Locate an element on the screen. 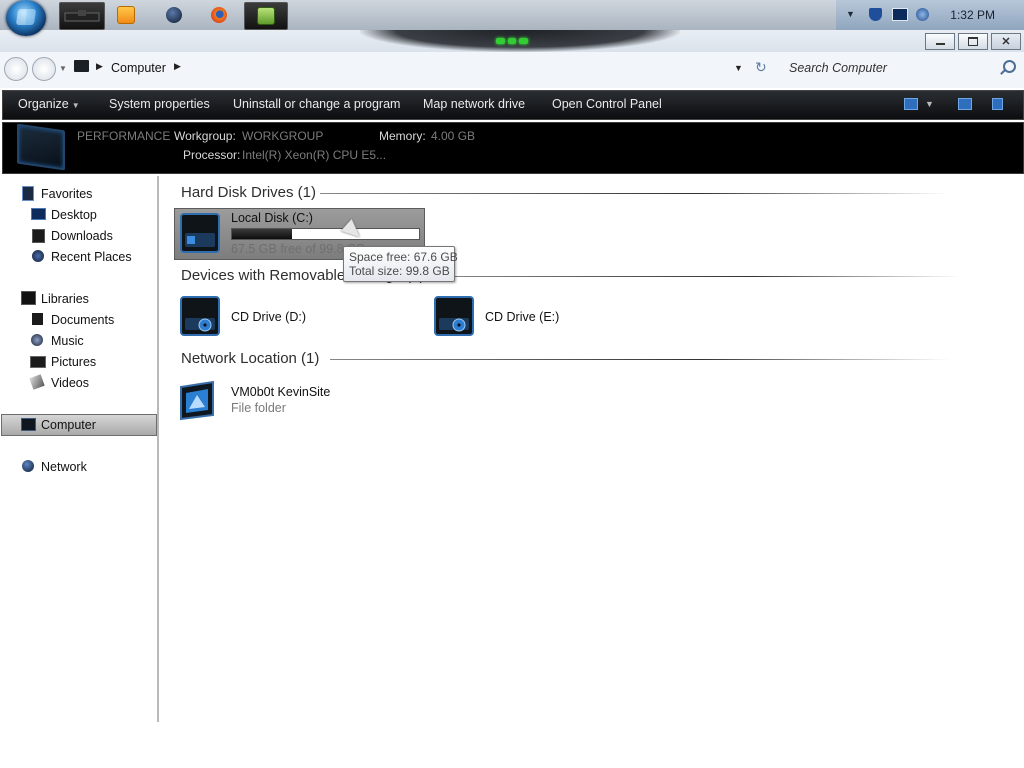 The image size is (1024, 768). clock: 1:32 PM is located at coordinates (972, 15).